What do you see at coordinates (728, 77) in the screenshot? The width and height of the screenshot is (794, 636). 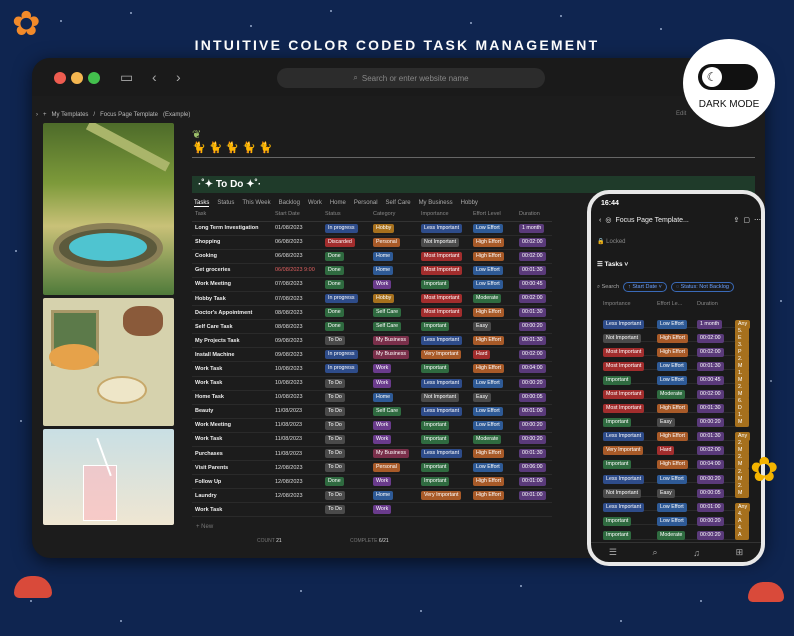 I see `dark-mode-toggle: ☾` at bounding box center [728, 77].